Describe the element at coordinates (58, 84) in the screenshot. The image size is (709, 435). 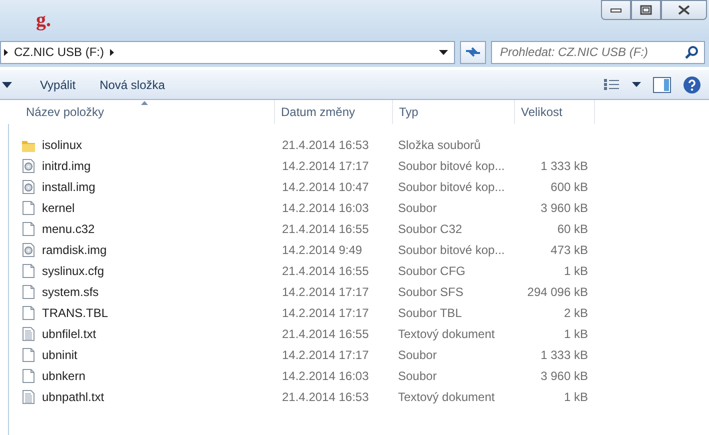
I see `toolbar-button: Vypálit` at that location.